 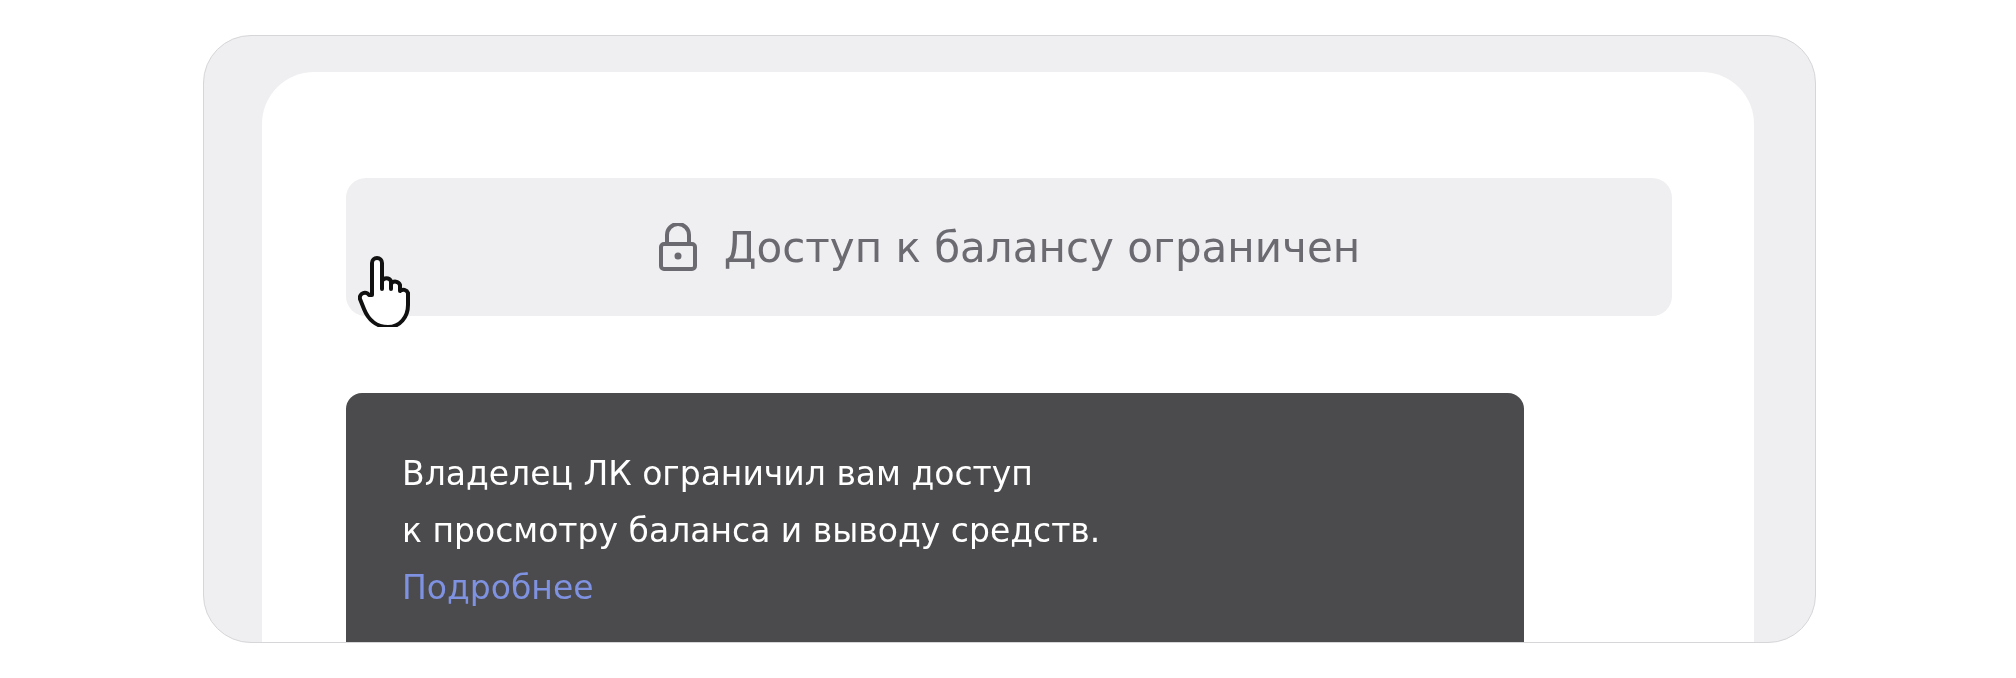 I want to click on hand-cursor-icon, so click(x=384, y=291).